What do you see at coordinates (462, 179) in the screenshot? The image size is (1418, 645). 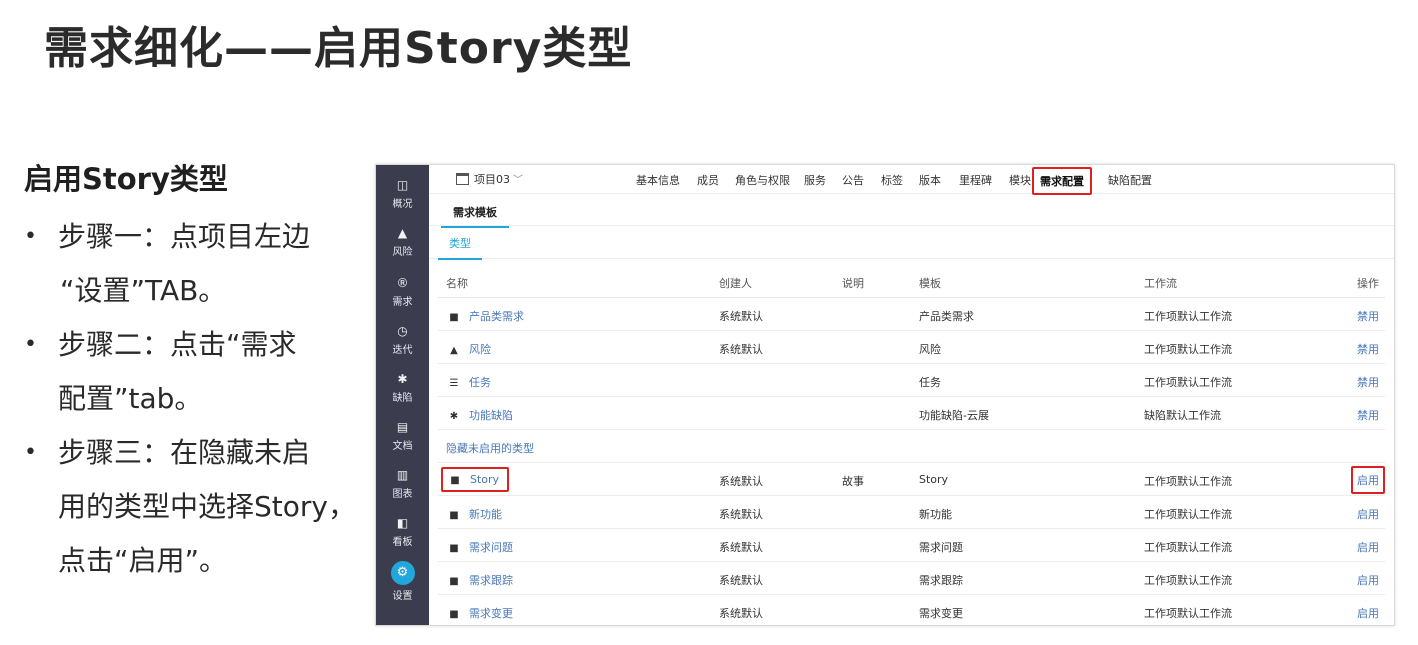 I see `project-icon` at bounding box center [462, 179].